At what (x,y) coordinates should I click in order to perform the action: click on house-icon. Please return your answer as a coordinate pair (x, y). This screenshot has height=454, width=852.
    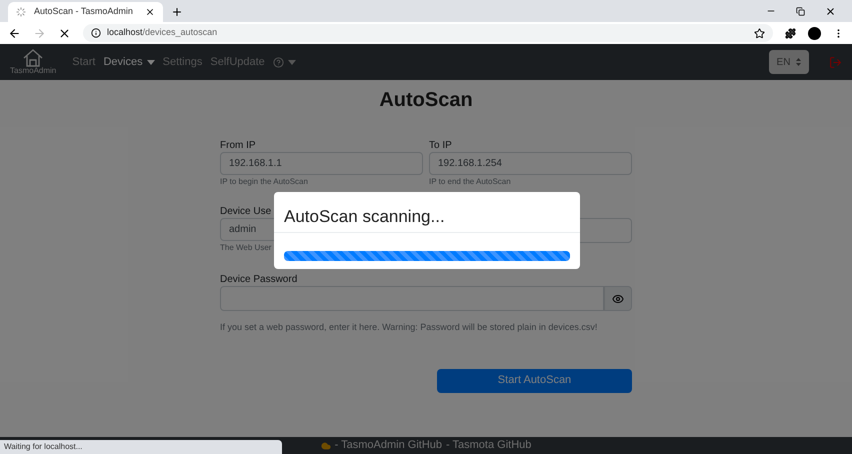
    Looking at the image, I should click on (33, 58).